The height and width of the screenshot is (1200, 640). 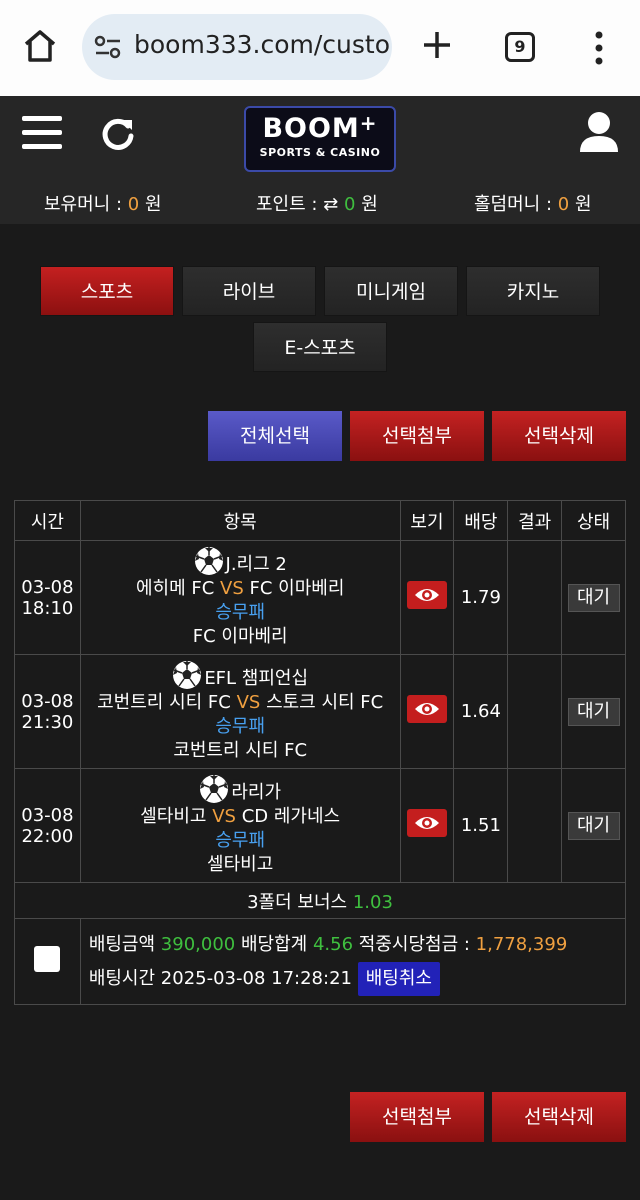 I want to click on match-details: J.리그 2 에히메 FC VS FC 이마베리 승무패 FC 이마베리, so click(x=240, y=597).